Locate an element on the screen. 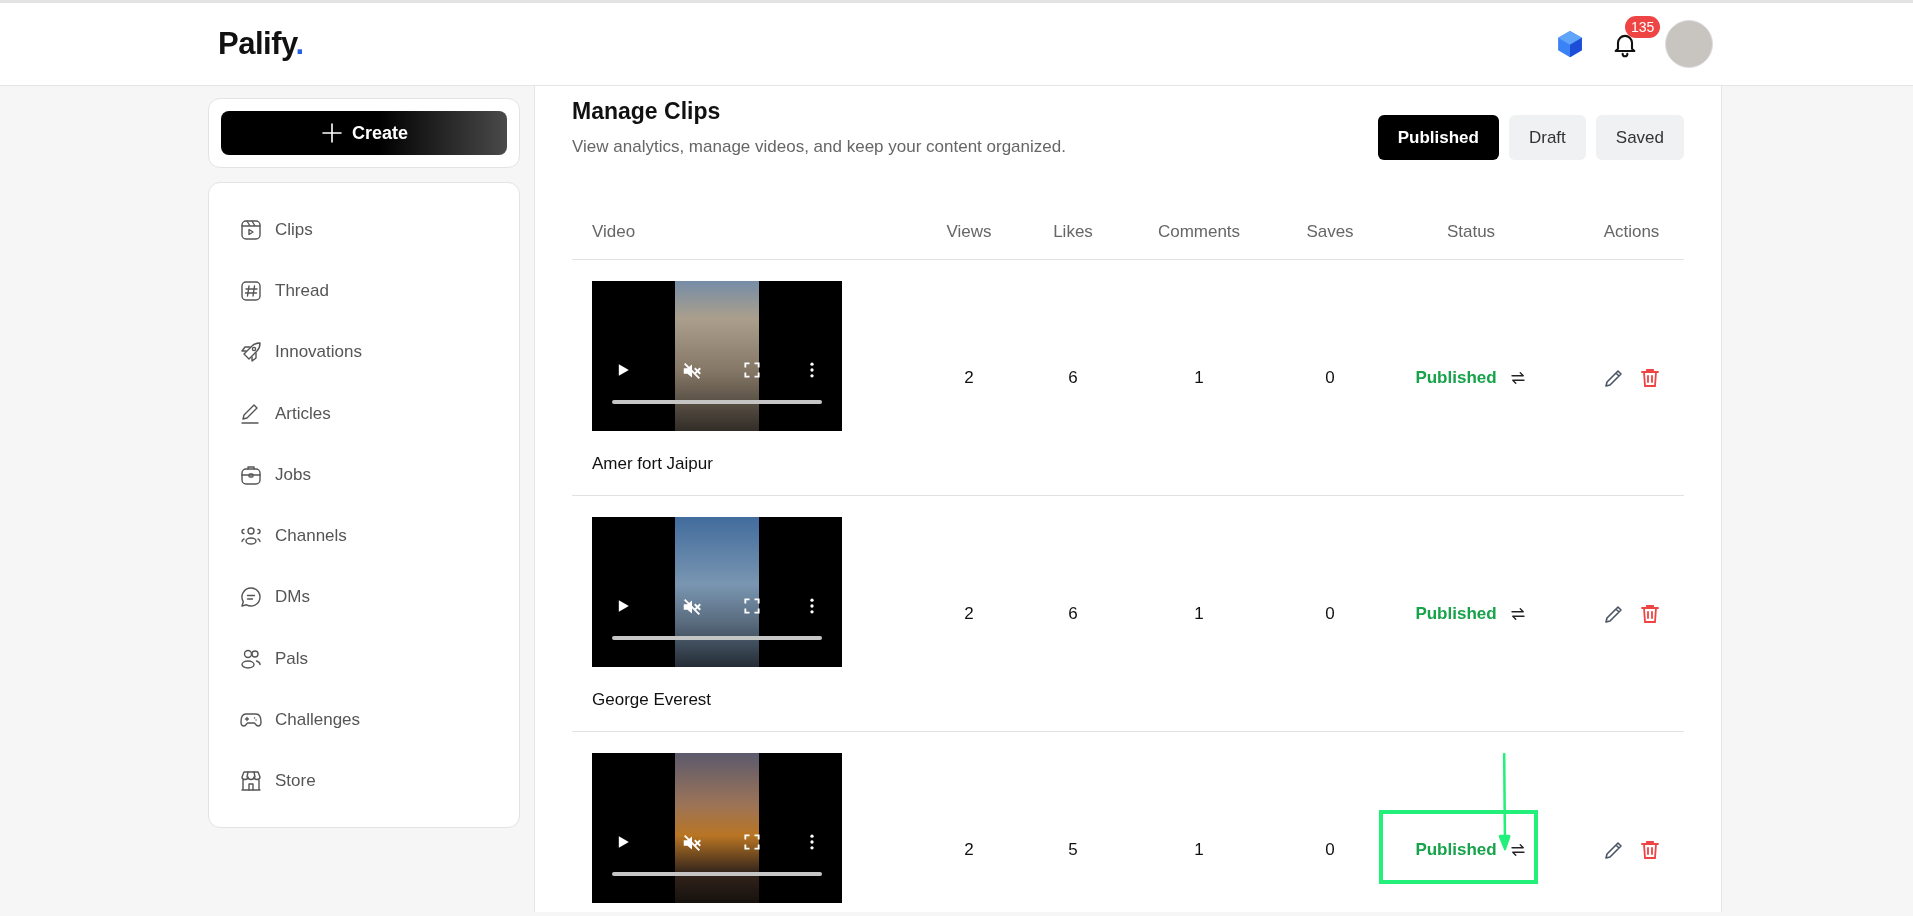  column-header: Status is located at coordinates (1471, 231).